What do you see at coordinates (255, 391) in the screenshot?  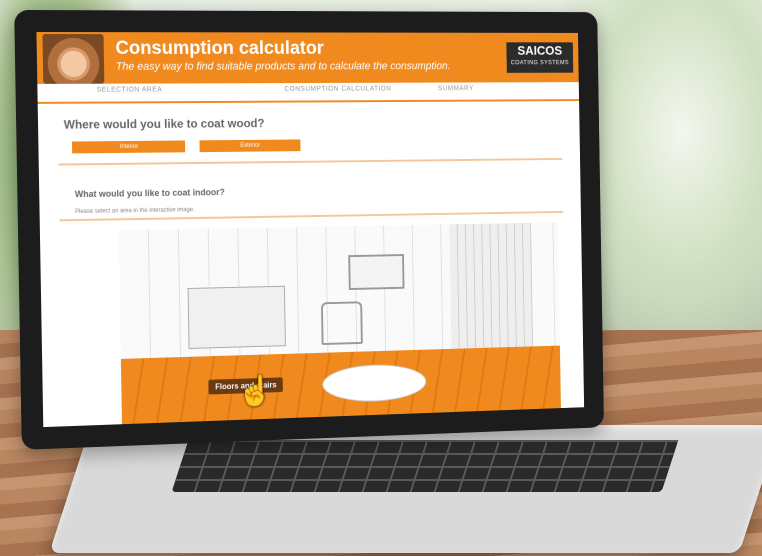 I see `pointer-hand-icon: ☝` at bounding box center [255, 391].